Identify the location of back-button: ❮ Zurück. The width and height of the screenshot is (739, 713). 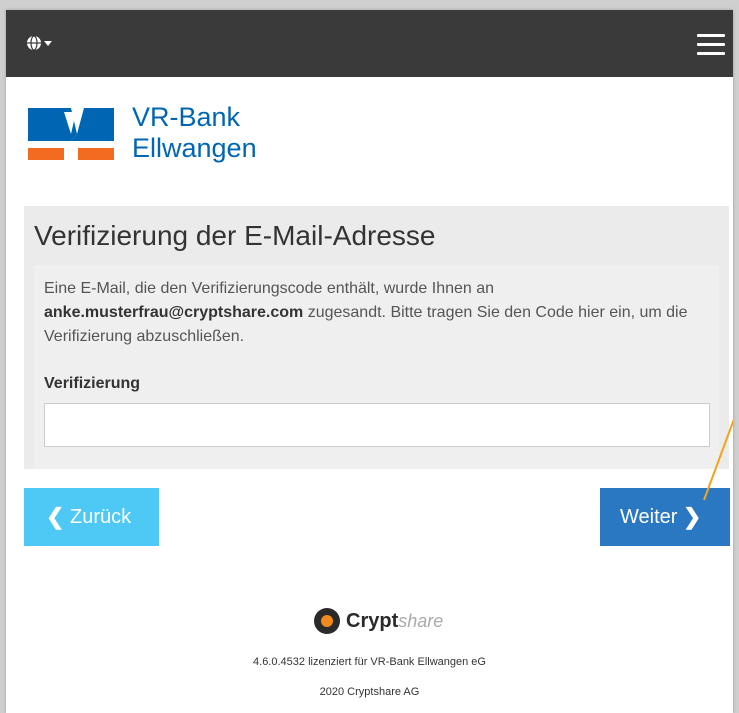
(91, 517).